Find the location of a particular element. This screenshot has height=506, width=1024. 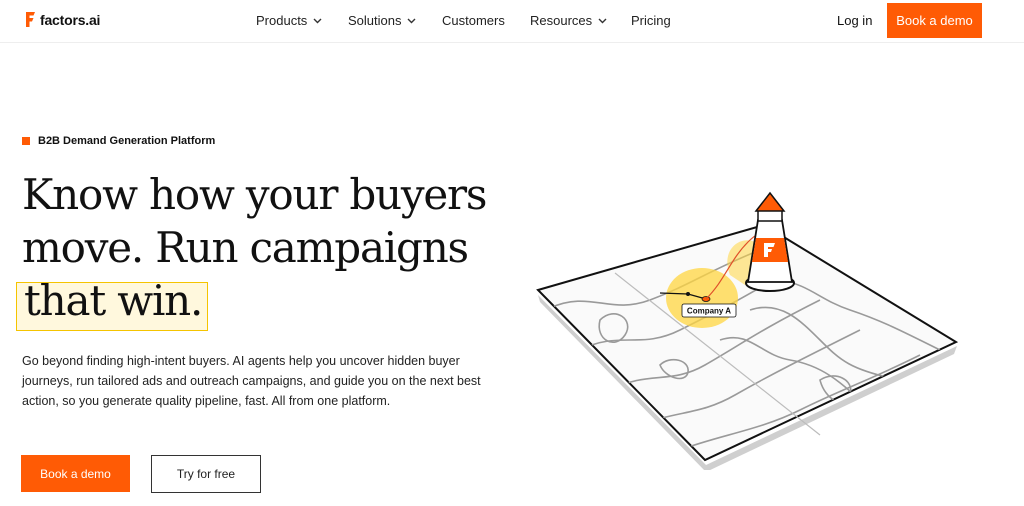

factors-logo-icon is located at coordinates (30, 19).